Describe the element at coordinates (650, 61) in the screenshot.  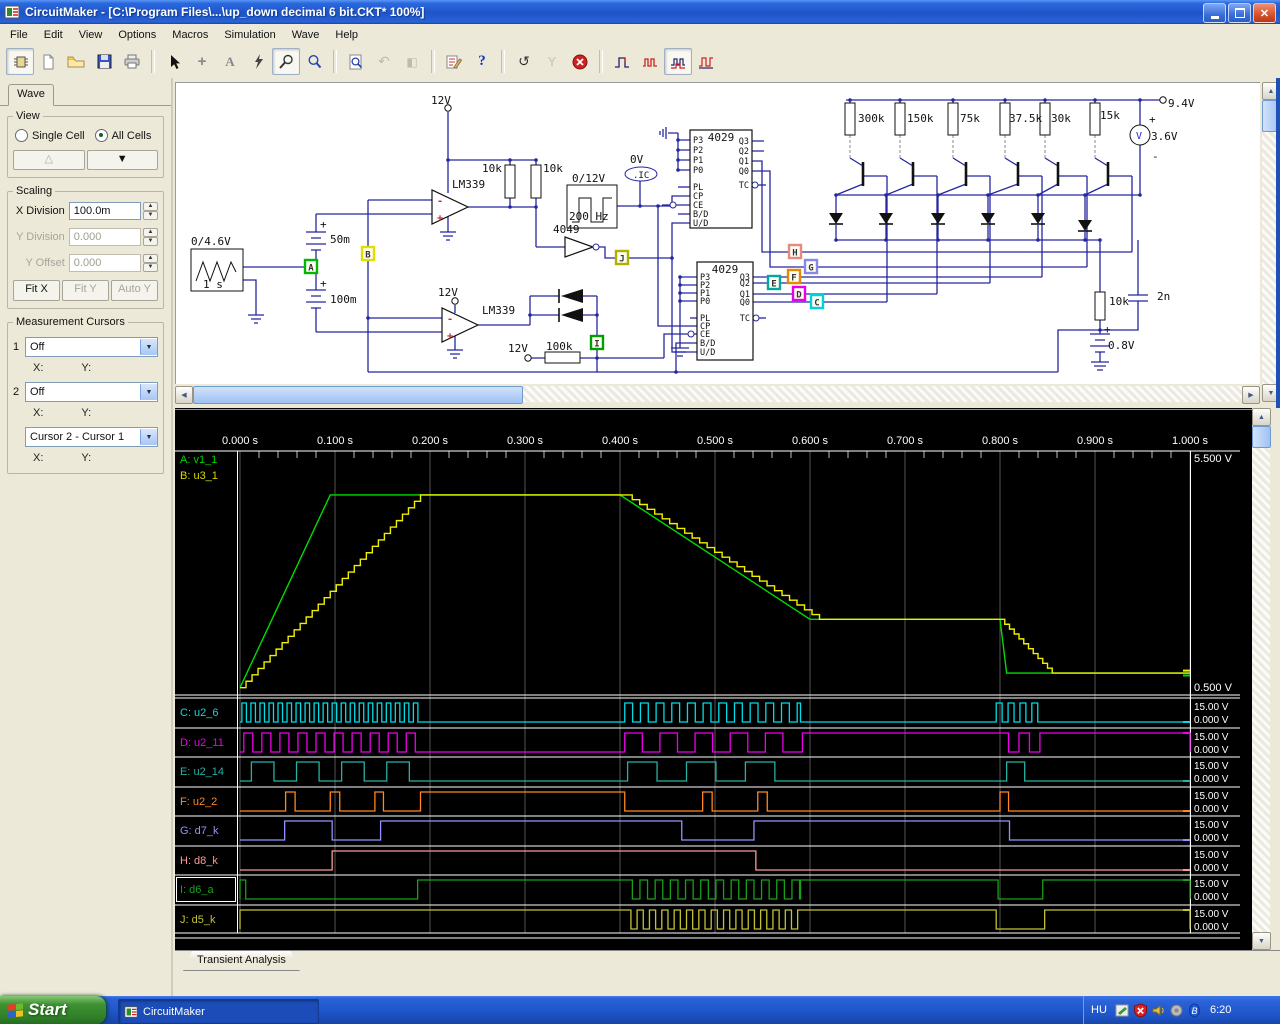
I see `analog-display-mode-button` at that location.